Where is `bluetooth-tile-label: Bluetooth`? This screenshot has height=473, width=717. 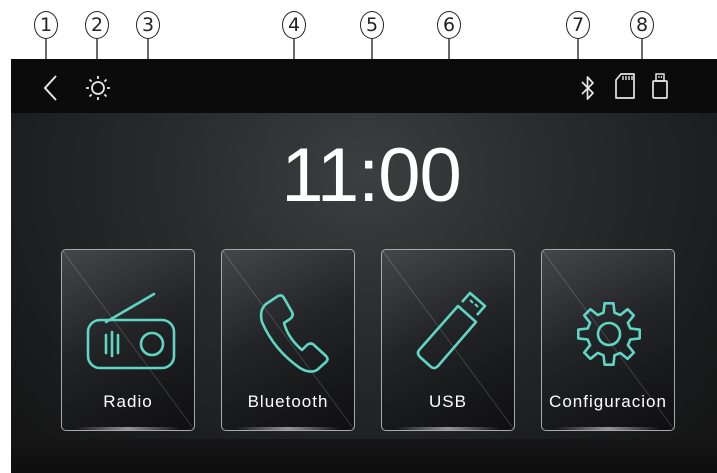
bluetooth-tile-label: Bluetooth is located at coordinates (288, 401).